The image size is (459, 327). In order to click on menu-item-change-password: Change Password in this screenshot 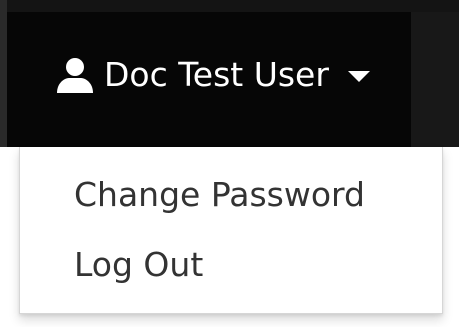, I will do `click(219, 195)`.